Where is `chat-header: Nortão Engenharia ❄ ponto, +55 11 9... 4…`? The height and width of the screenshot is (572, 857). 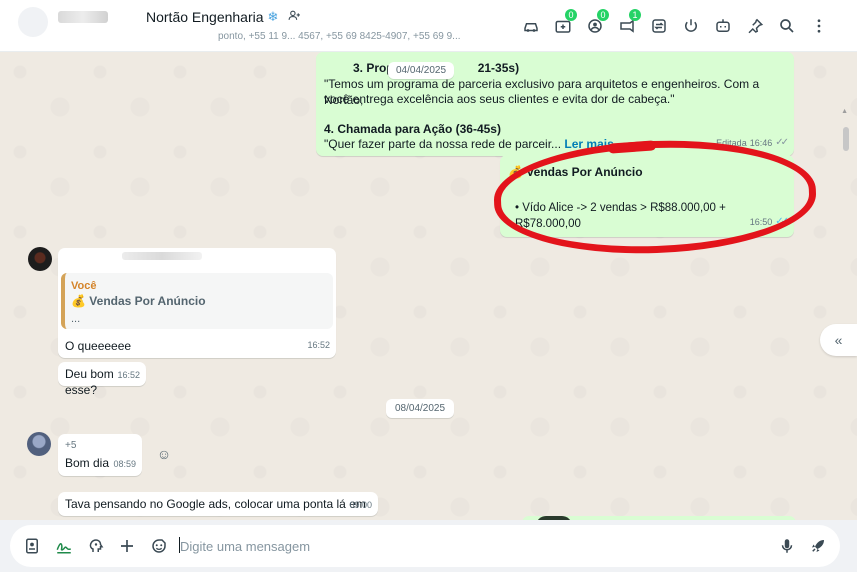 chat-header: Nortão Engenharia ❄ ponto, +55 11 9... 4… is located at coordinates (428, 26).